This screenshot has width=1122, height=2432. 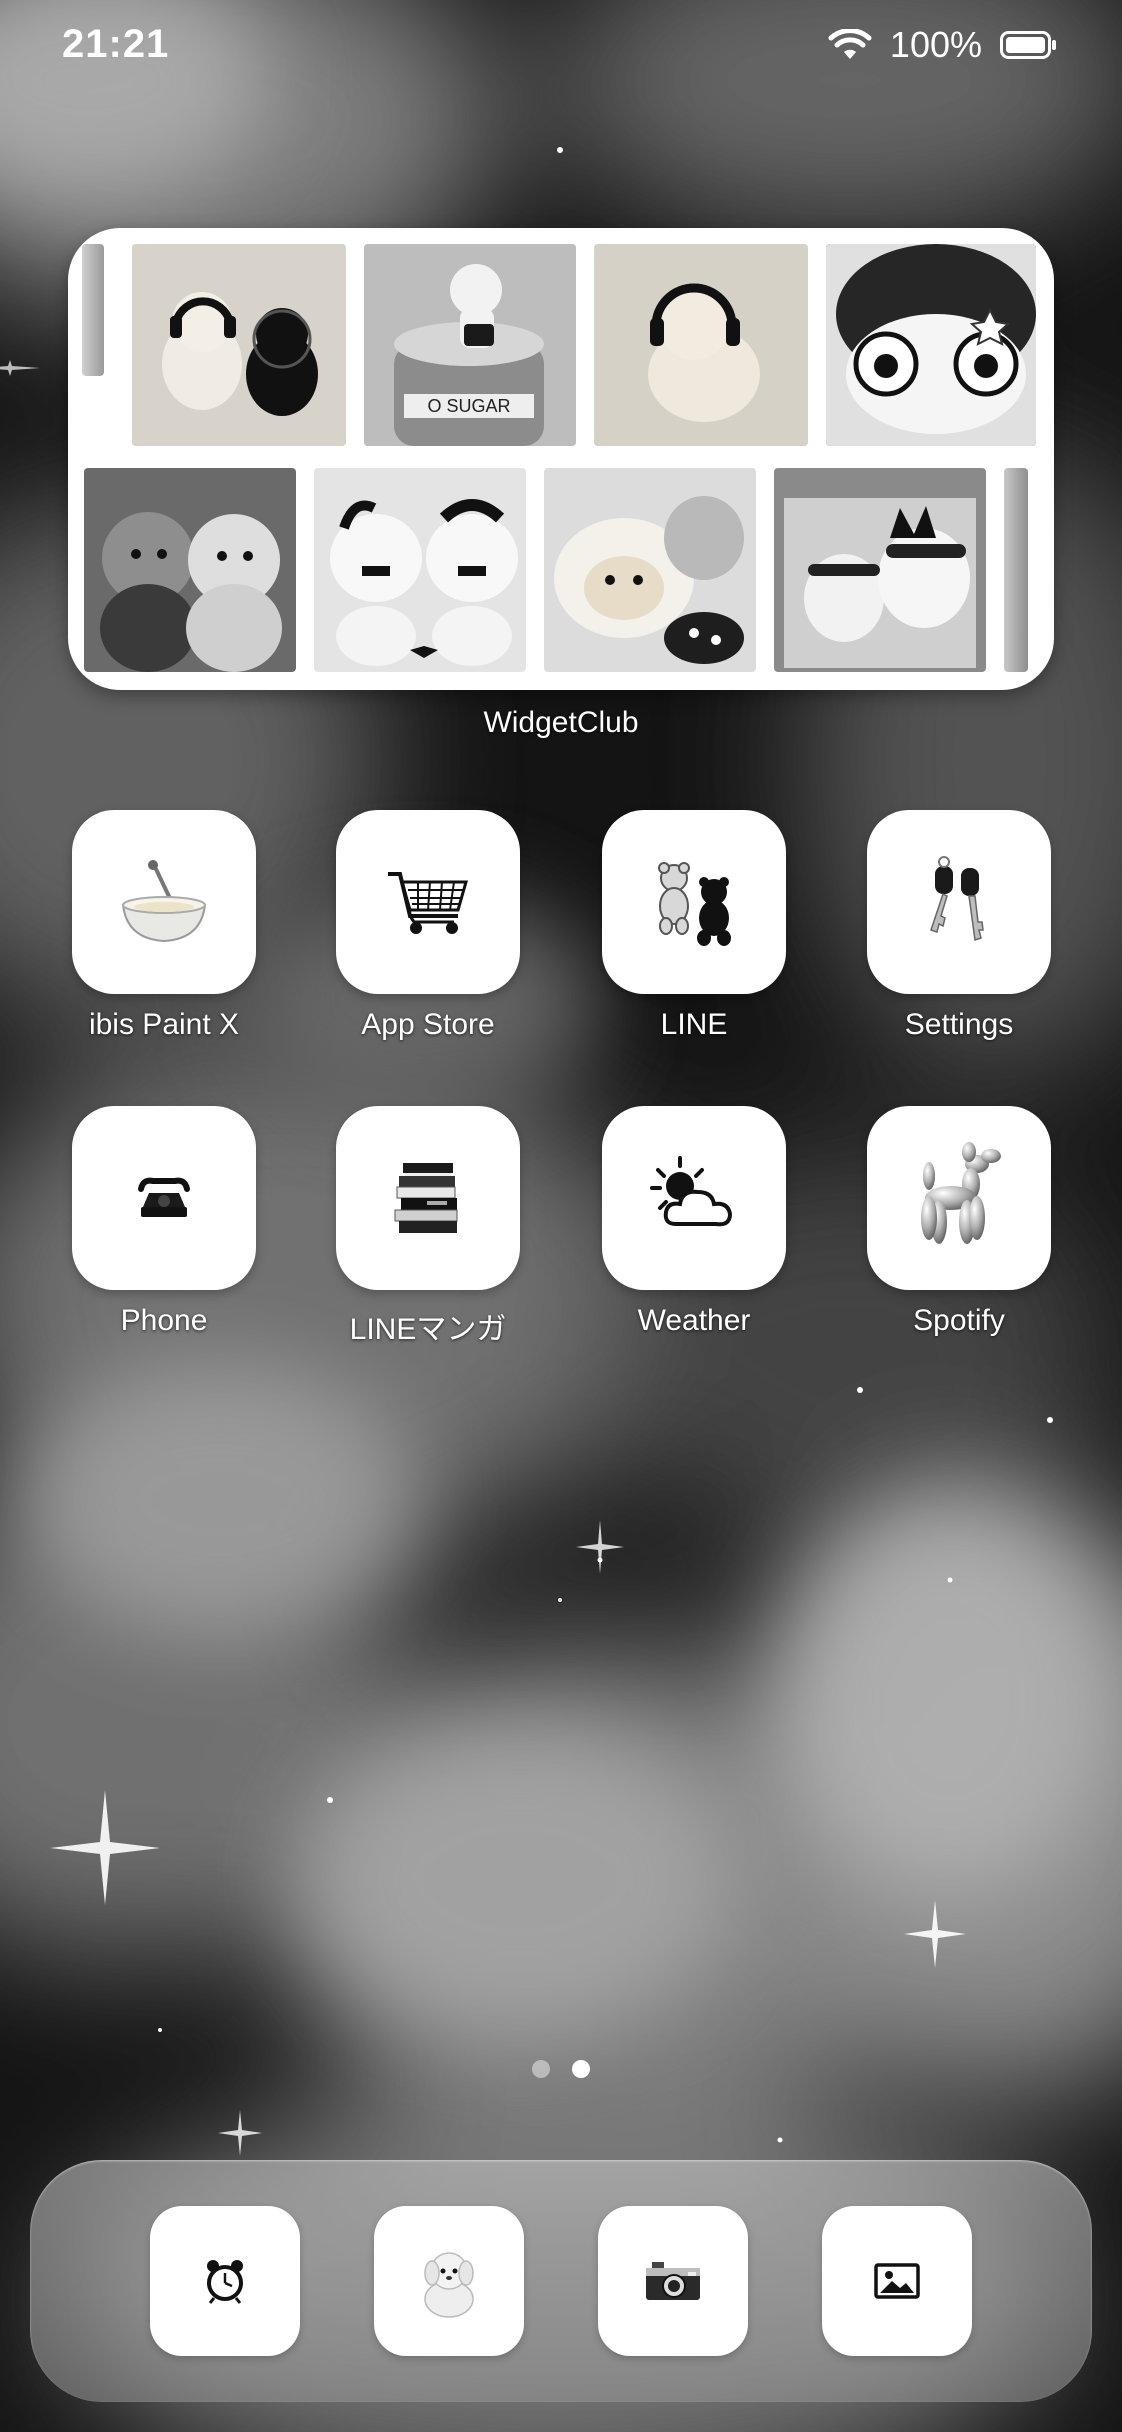 I want to click on app-spotify: Spotify, so click(x=959, y=1221).